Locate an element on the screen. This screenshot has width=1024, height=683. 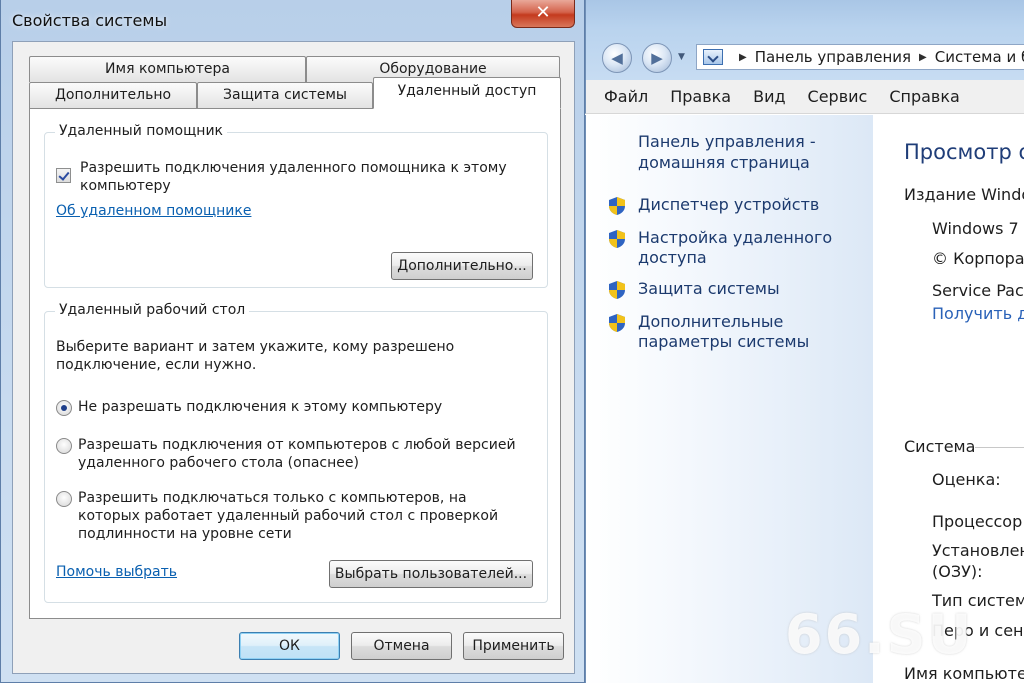
dialog-title: Свойства системы is located at coordinates (90, 20).